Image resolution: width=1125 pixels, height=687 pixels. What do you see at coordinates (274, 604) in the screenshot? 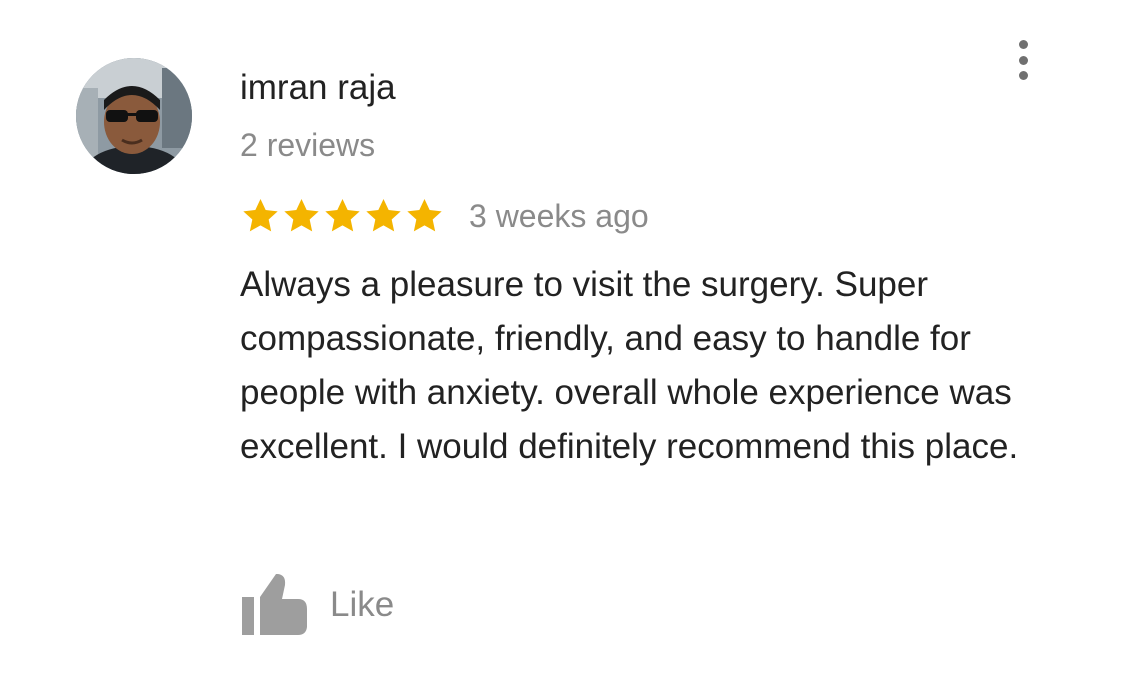
I see `thumbs-up-icon` at bounding box center [274, 604].